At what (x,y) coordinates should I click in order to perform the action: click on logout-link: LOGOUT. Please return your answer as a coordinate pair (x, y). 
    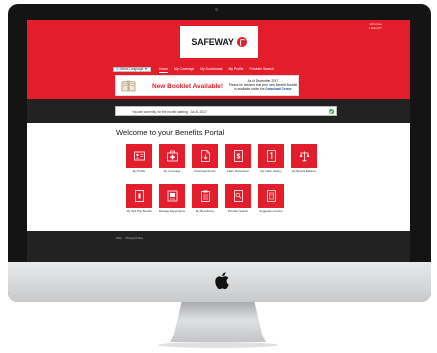
    Looking at the image, I should click on (375, 28).